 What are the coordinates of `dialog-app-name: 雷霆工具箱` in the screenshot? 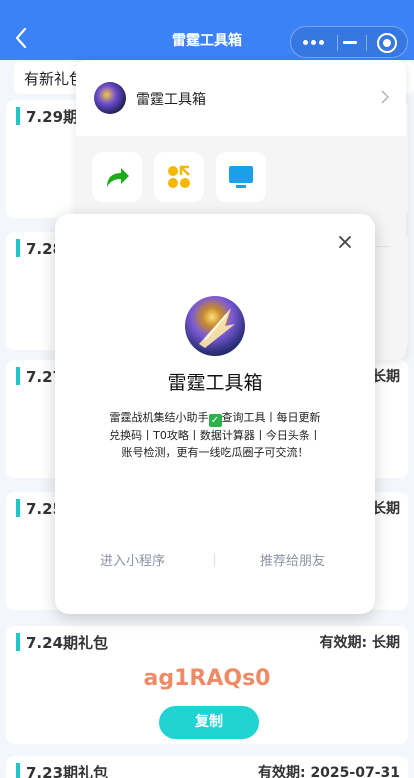 It's located at (215, 383).